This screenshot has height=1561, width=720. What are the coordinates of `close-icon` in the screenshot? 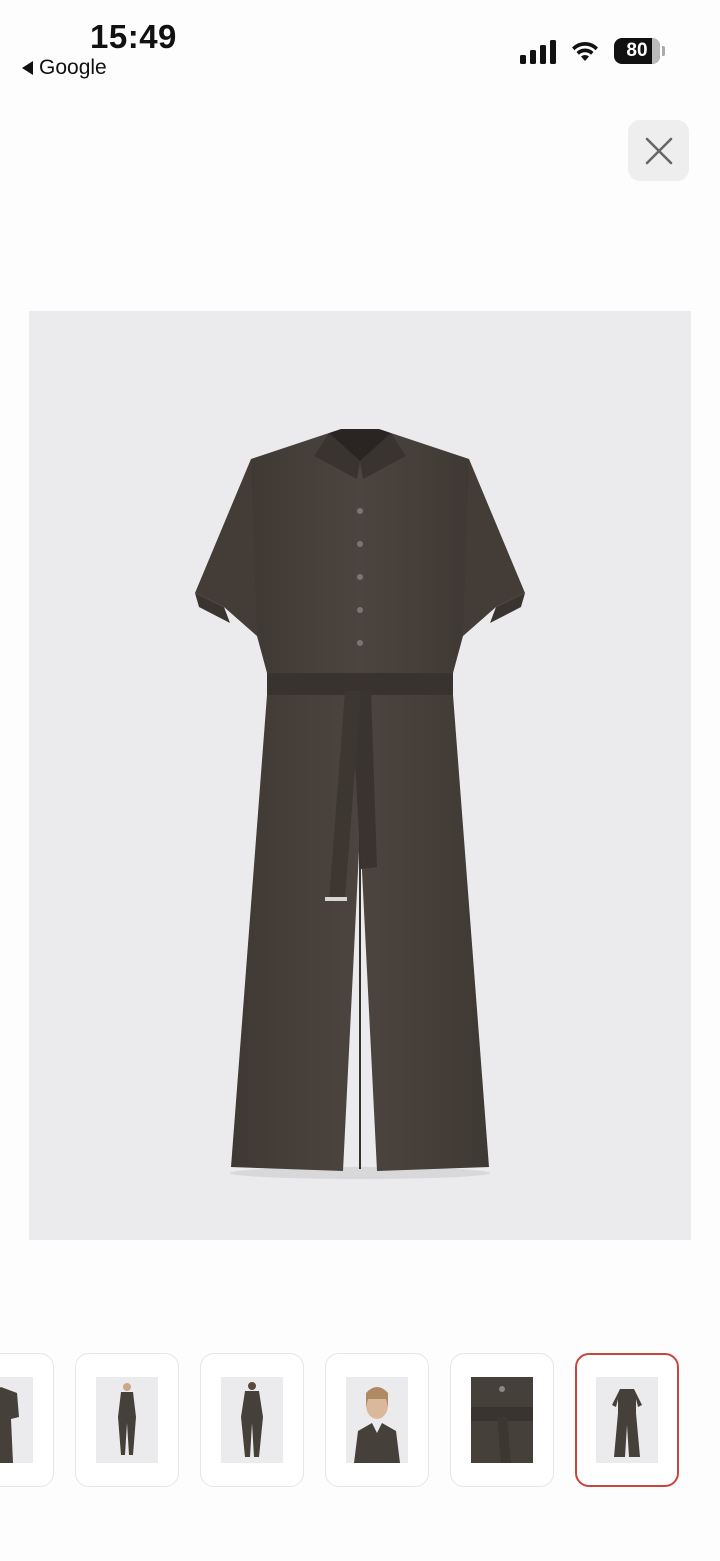 It's located at (658, 150).